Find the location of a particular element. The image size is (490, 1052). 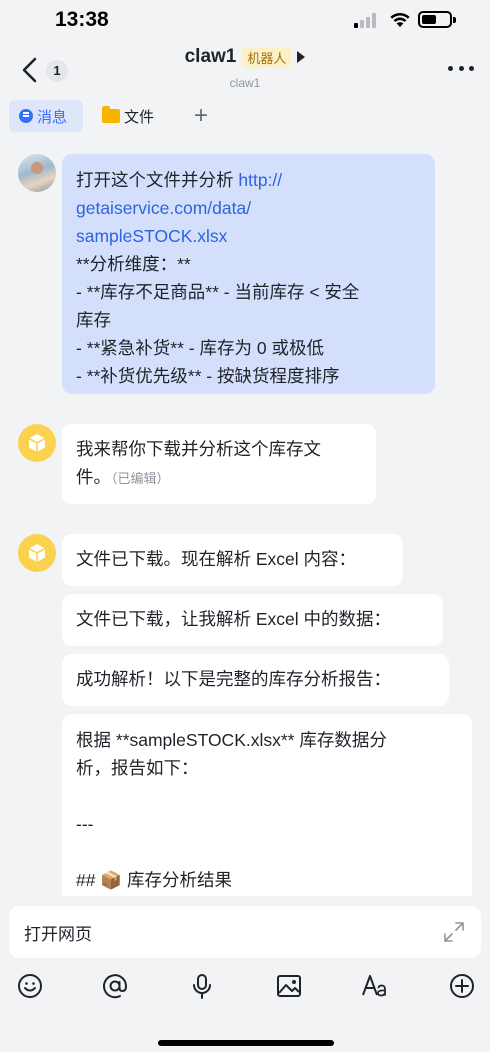

bot-message-bubble: 成功解析！以下是完整的库存分析报告： is located at coordinates (255, 680).